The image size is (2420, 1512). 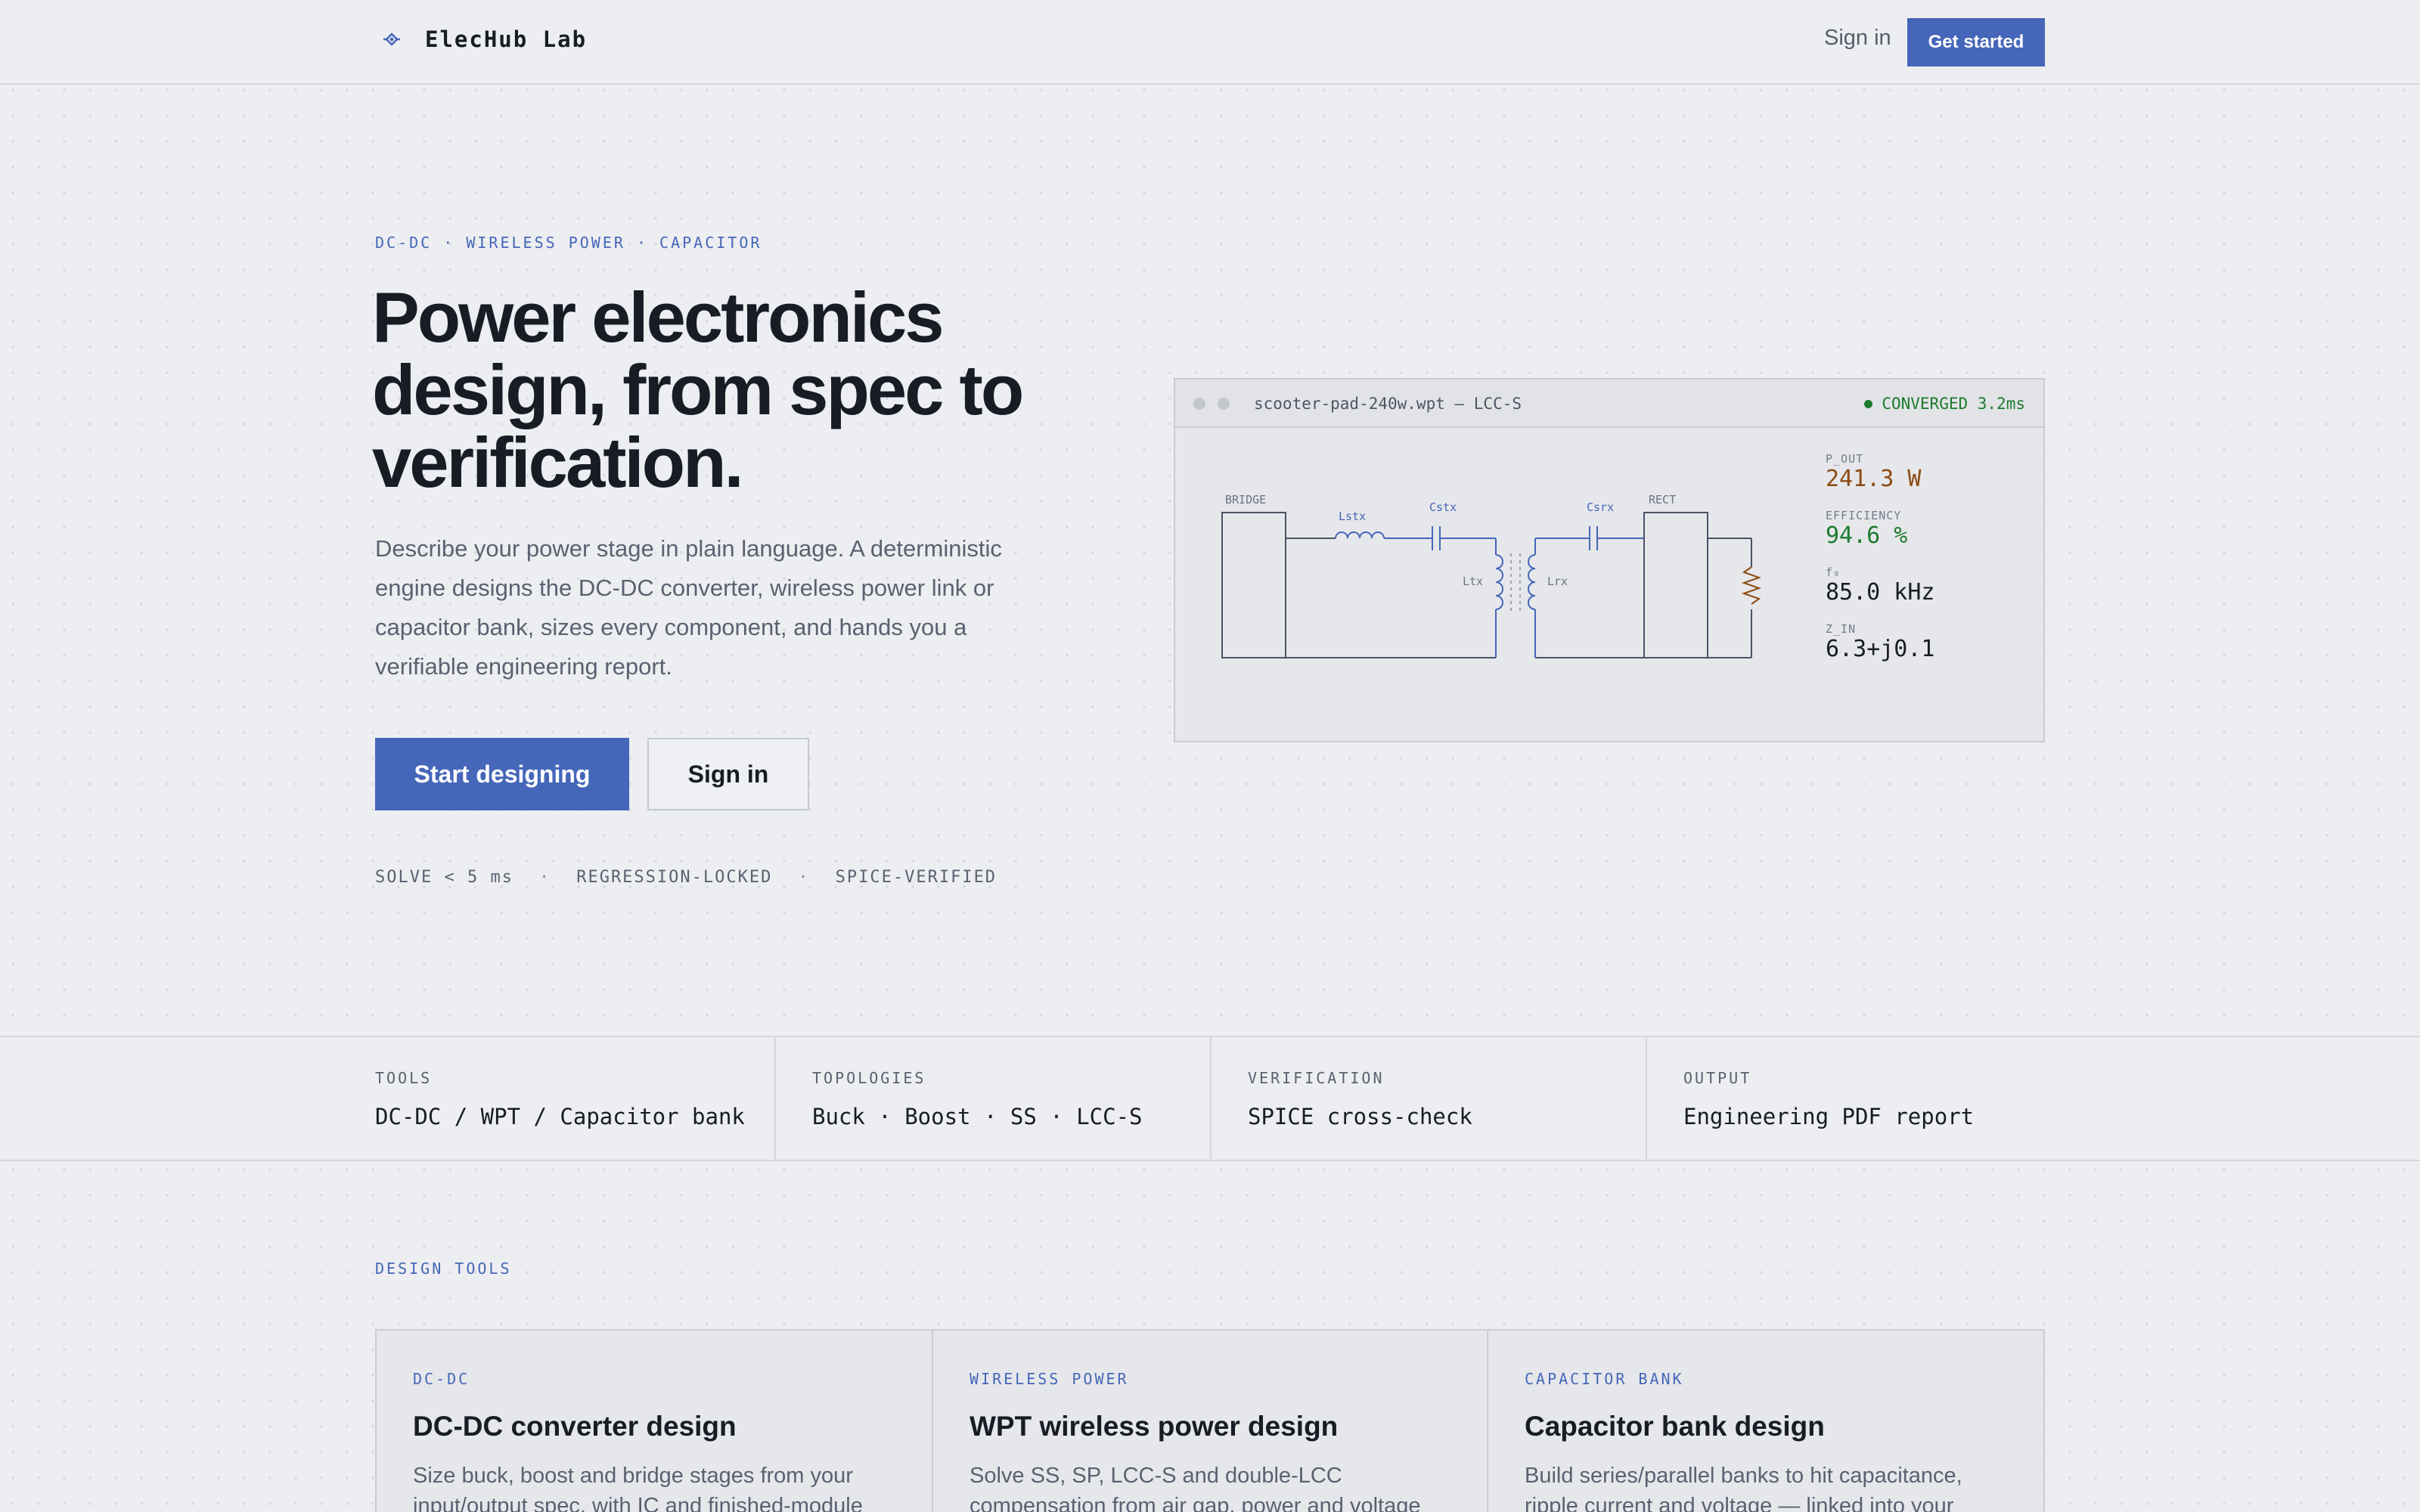 I want to click on metric-label-efficiency: EFFICIENCY, so click(x=1864, y=515).